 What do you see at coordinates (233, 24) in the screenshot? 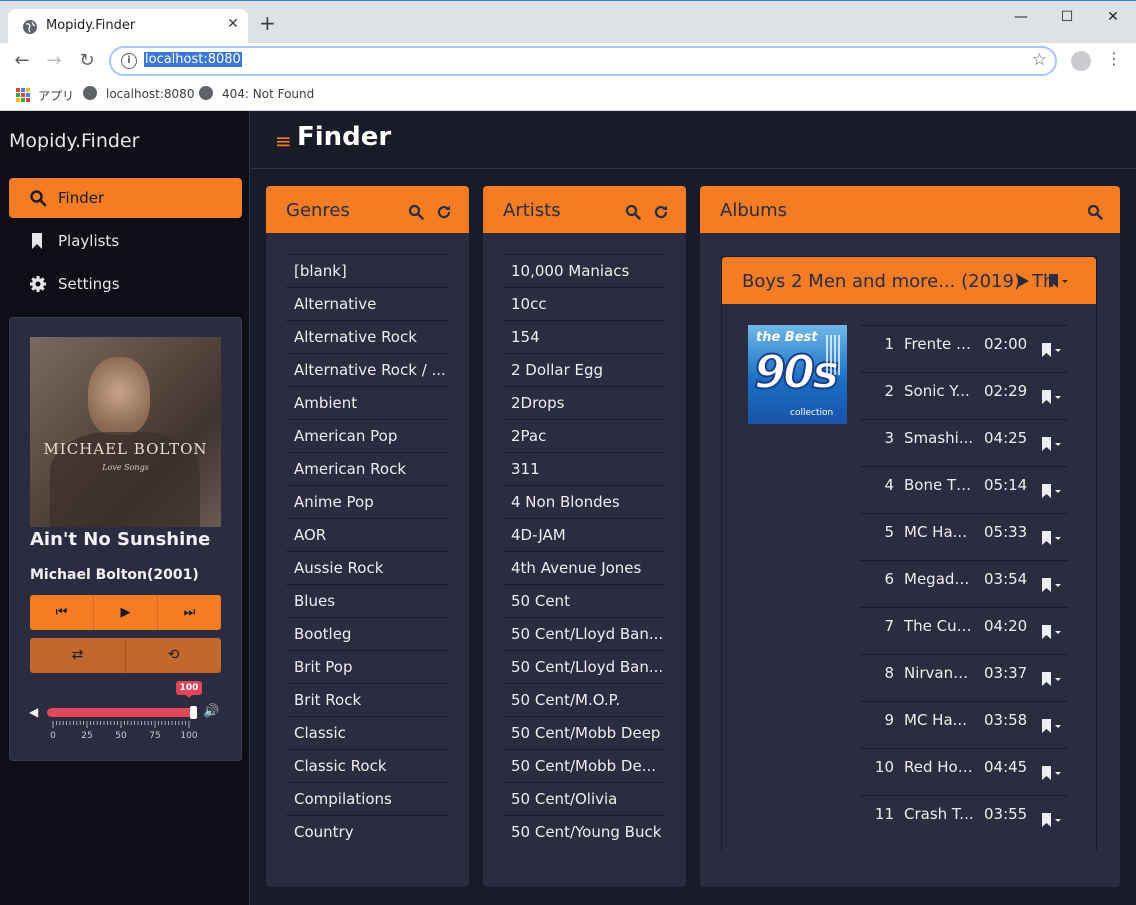
I see `tab-close-button: ✕` at bounding box center [233, 24].